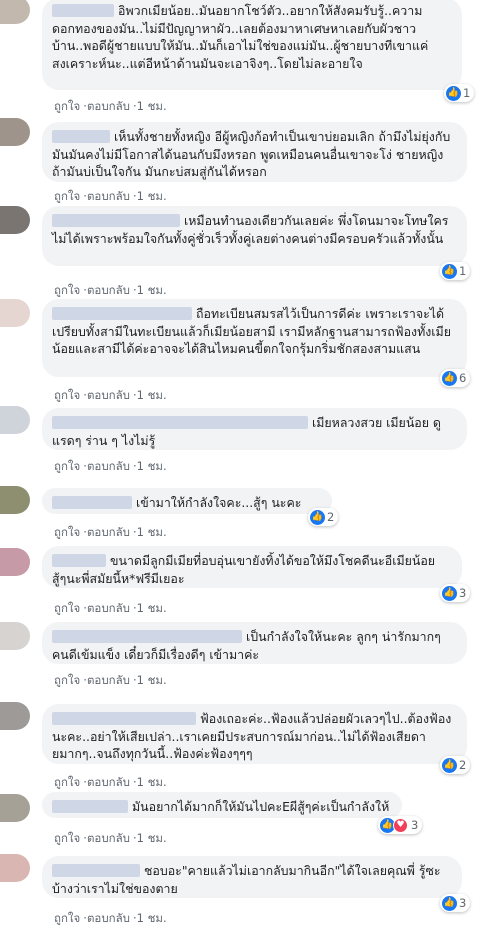  I want to click on comment-text: เข้ามาให้กำลังใจคะ...สู้ๆ นะคะ, so click(219, 502).